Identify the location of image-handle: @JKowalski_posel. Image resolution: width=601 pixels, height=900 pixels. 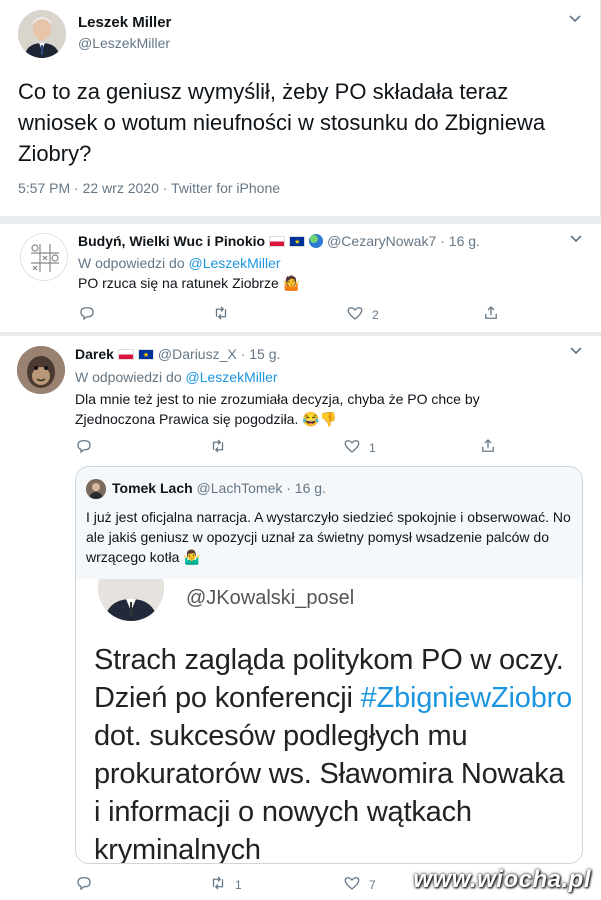
(270, 598).